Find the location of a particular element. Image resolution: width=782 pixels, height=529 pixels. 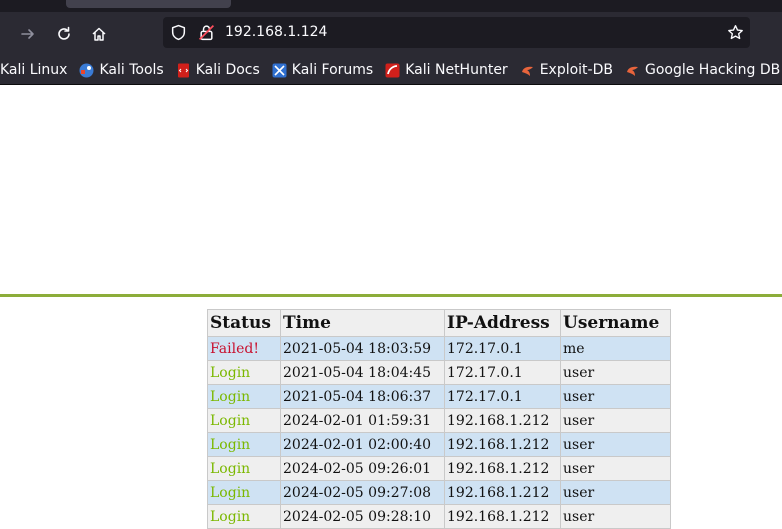

tab-strip is located at coordinates (391, 6).